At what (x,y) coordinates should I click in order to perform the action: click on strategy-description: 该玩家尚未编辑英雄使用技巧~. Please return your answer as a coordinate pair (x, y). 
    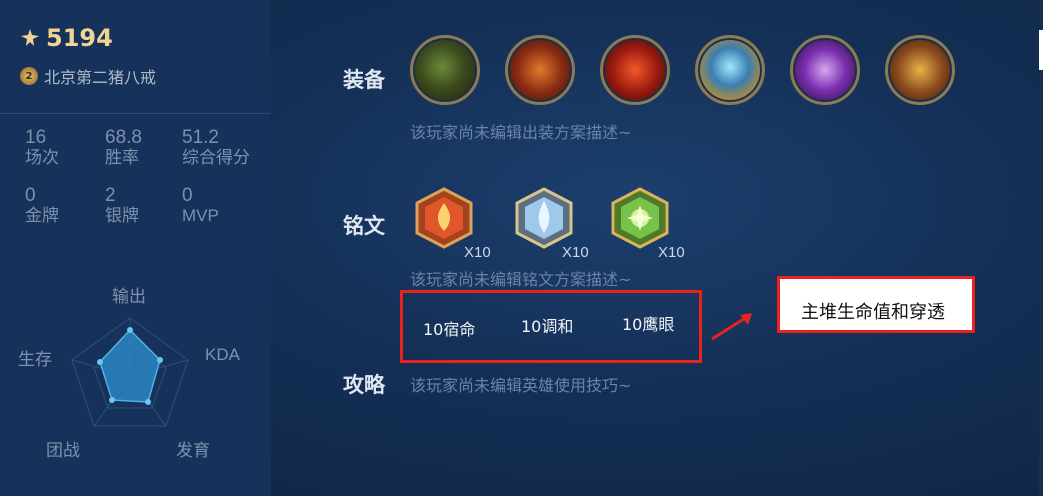
    Looking at the image, I should click on (521, 385).